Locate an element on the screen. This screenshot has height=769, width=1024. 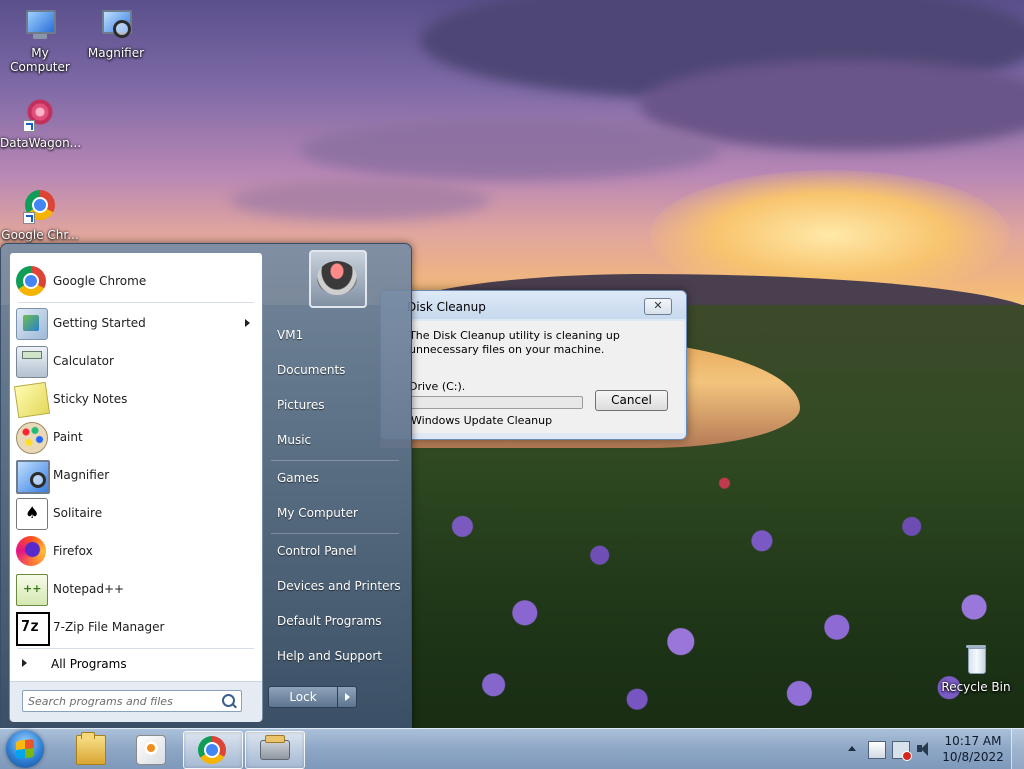
program-label: Google Chrome is located at coordinates (100, 281).